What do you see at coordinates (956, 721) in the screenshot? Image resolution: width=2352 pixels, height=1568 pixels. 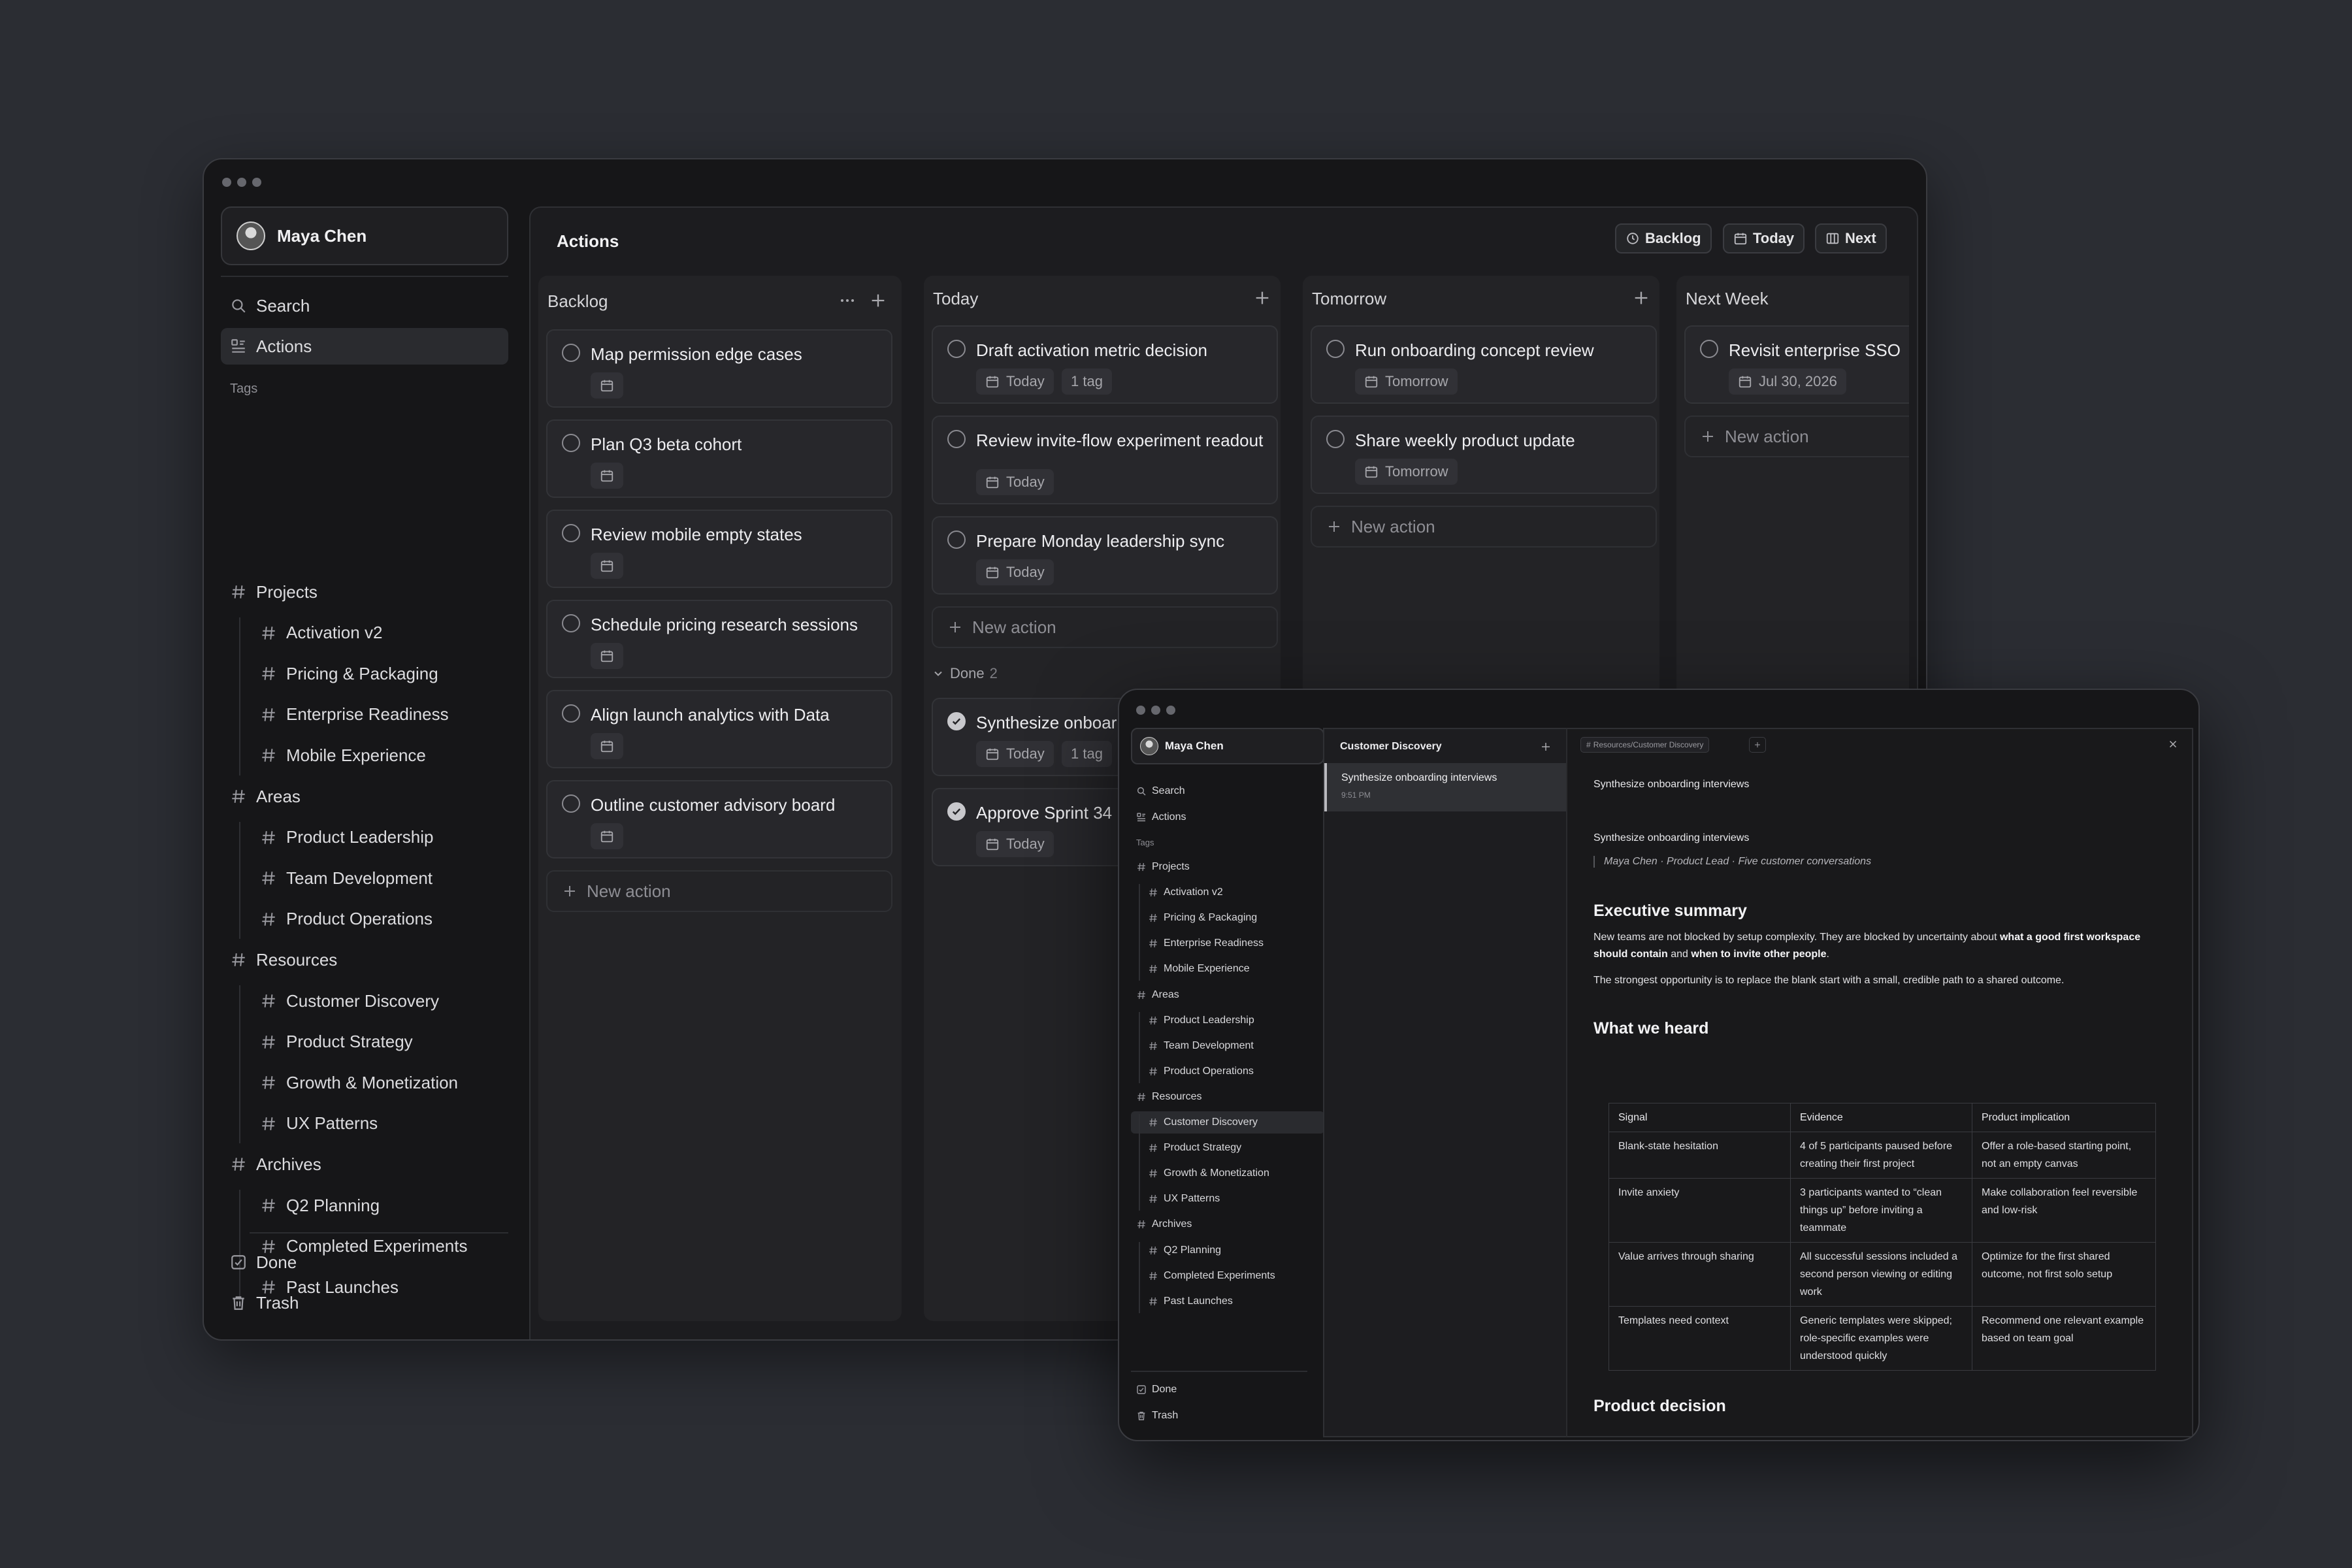 I see `checkbox-checked` at bounding box center [956, 721].